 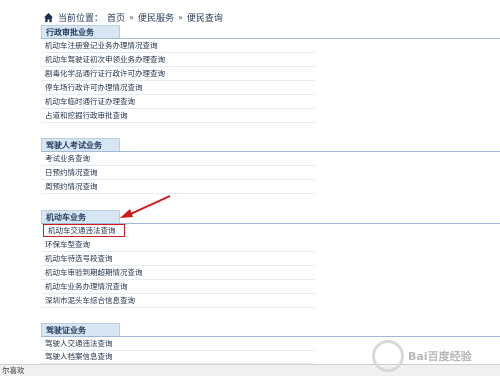 I want to click on section-title: 机动车业务, so click(x=80, y=217).